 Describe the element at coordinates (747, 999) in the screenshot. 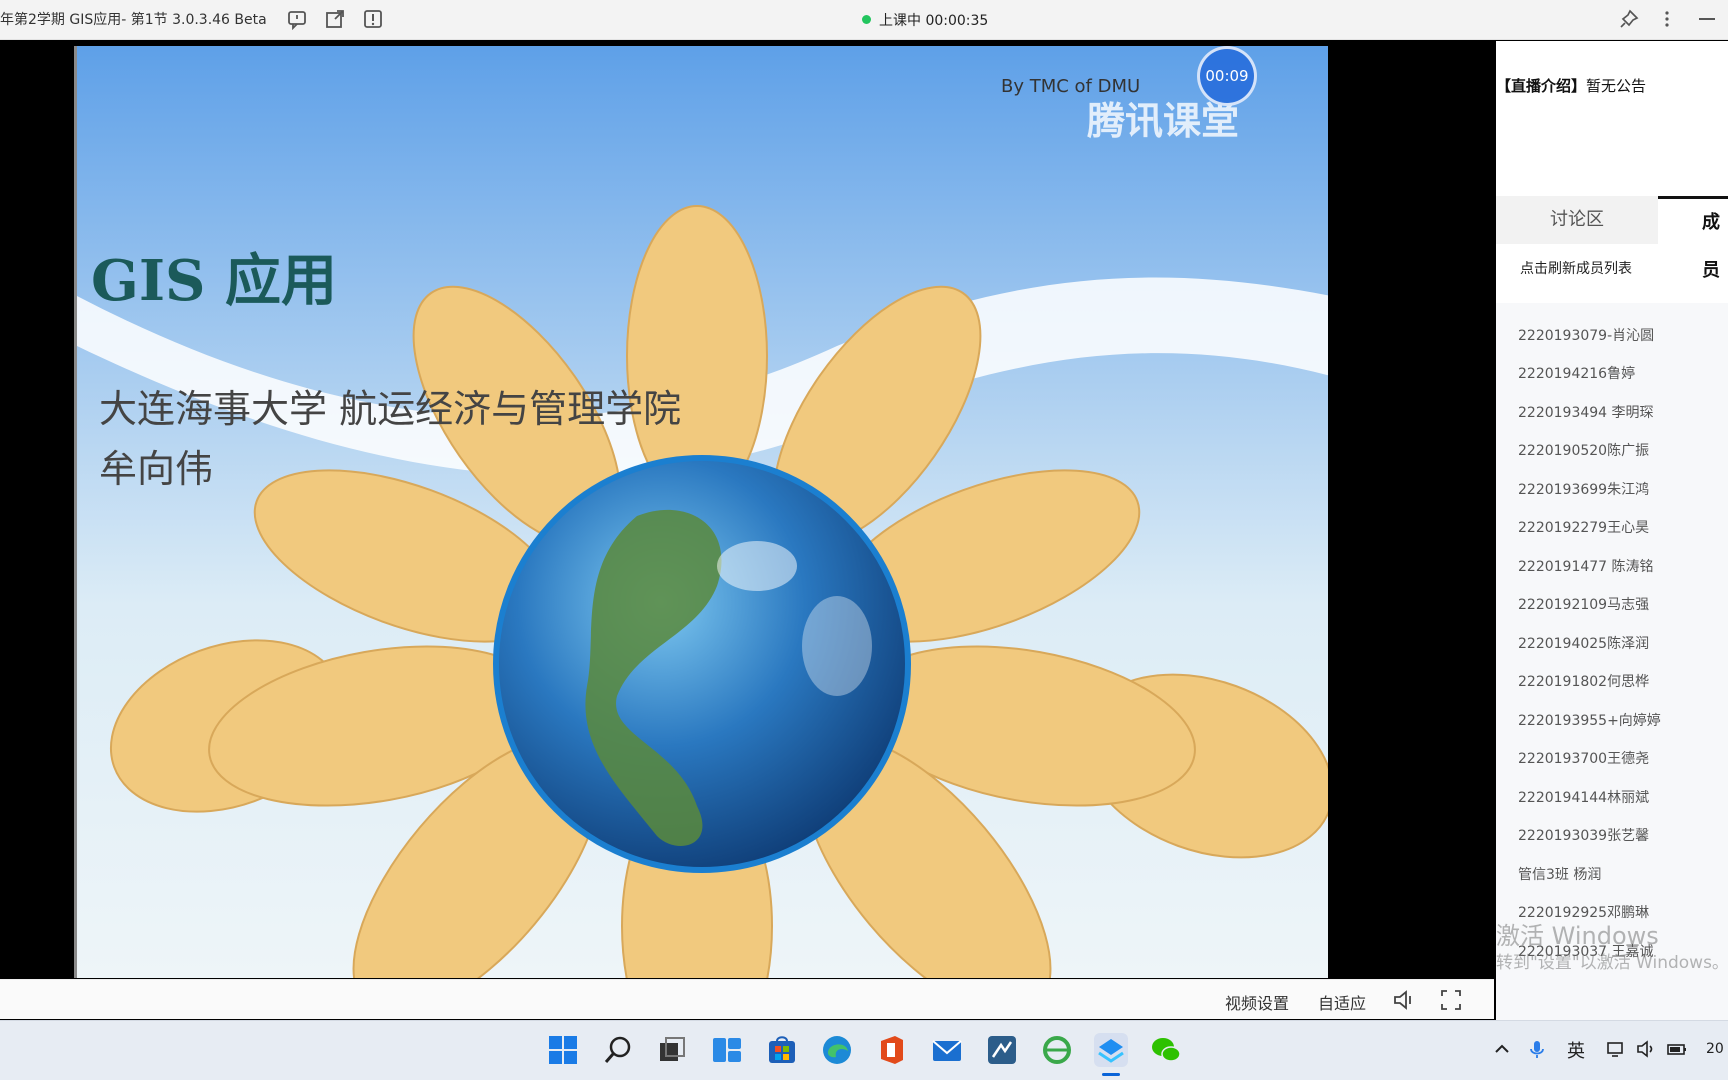

I see `video-controls: 视频设置 自适应` at that location.